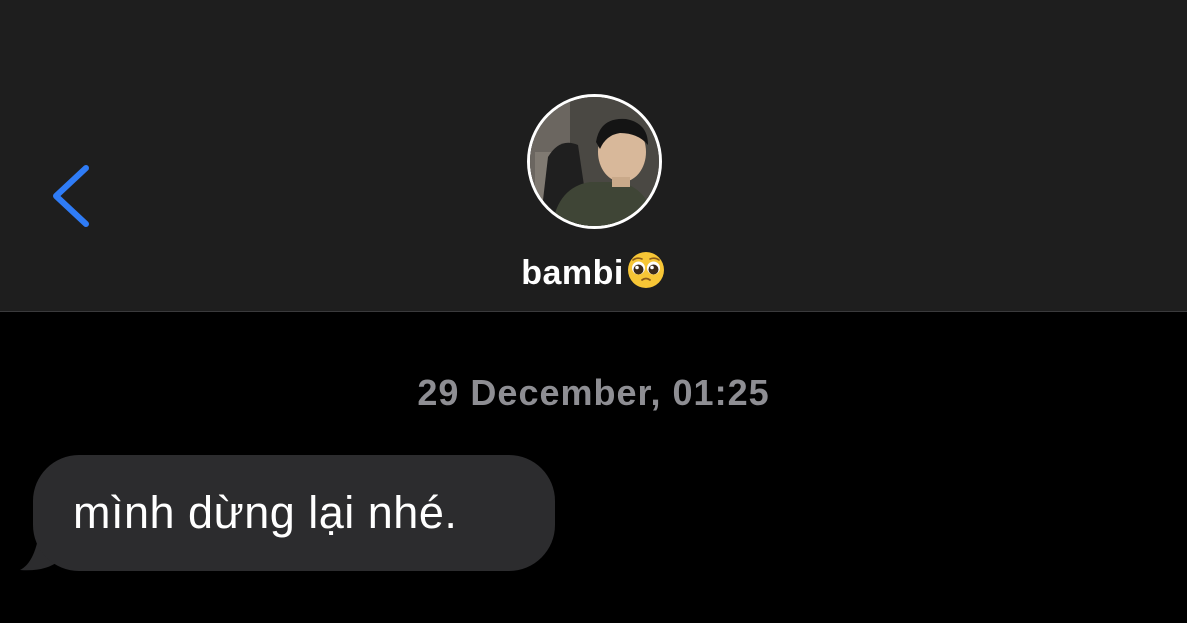 The height and width of the screenshot is (623, 1187). I want to click on chevron-left-icon, so click(71, 196).